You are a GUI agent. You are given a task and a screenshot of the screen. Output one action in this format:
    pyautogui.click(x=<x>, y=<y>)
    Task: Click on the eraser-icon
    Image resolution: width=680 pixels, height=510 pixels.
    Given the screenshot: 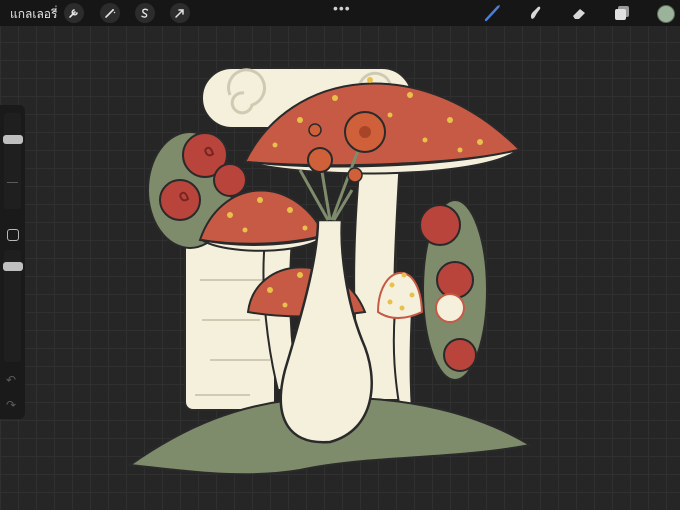 What is the action you would take?
    pyautogui.click(x=579, y=13)
    